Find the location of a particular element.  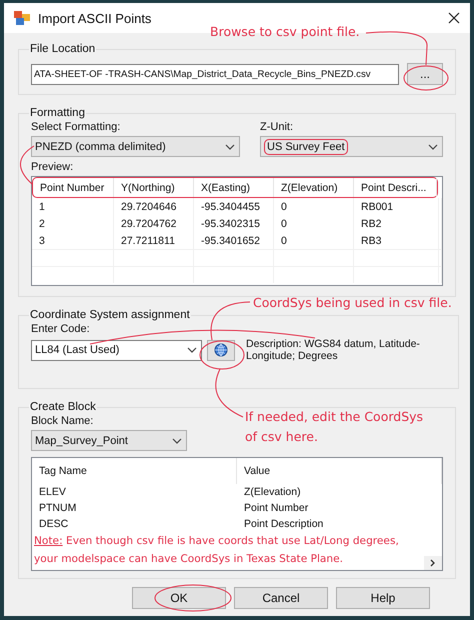

table-cell: RB001 is located at coordinates (396, 206).